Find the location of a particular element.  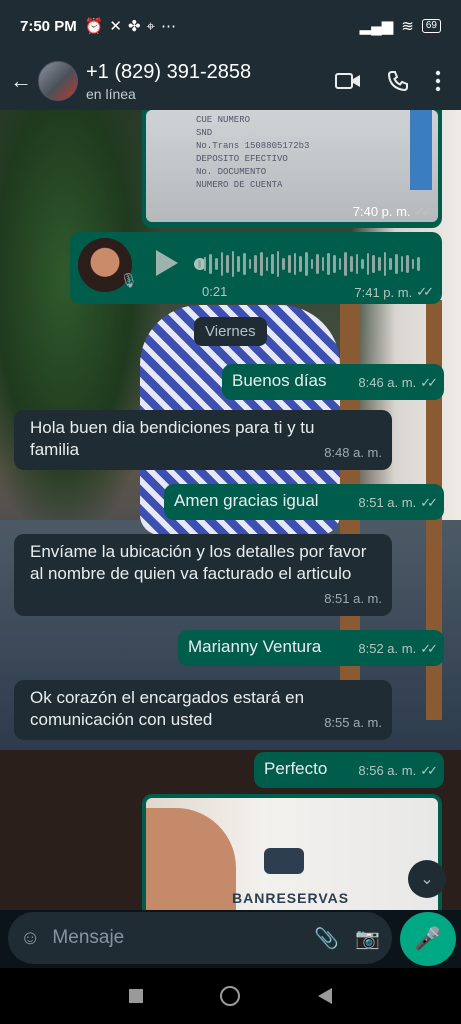

play-icon is located at coordinates (167, 263).